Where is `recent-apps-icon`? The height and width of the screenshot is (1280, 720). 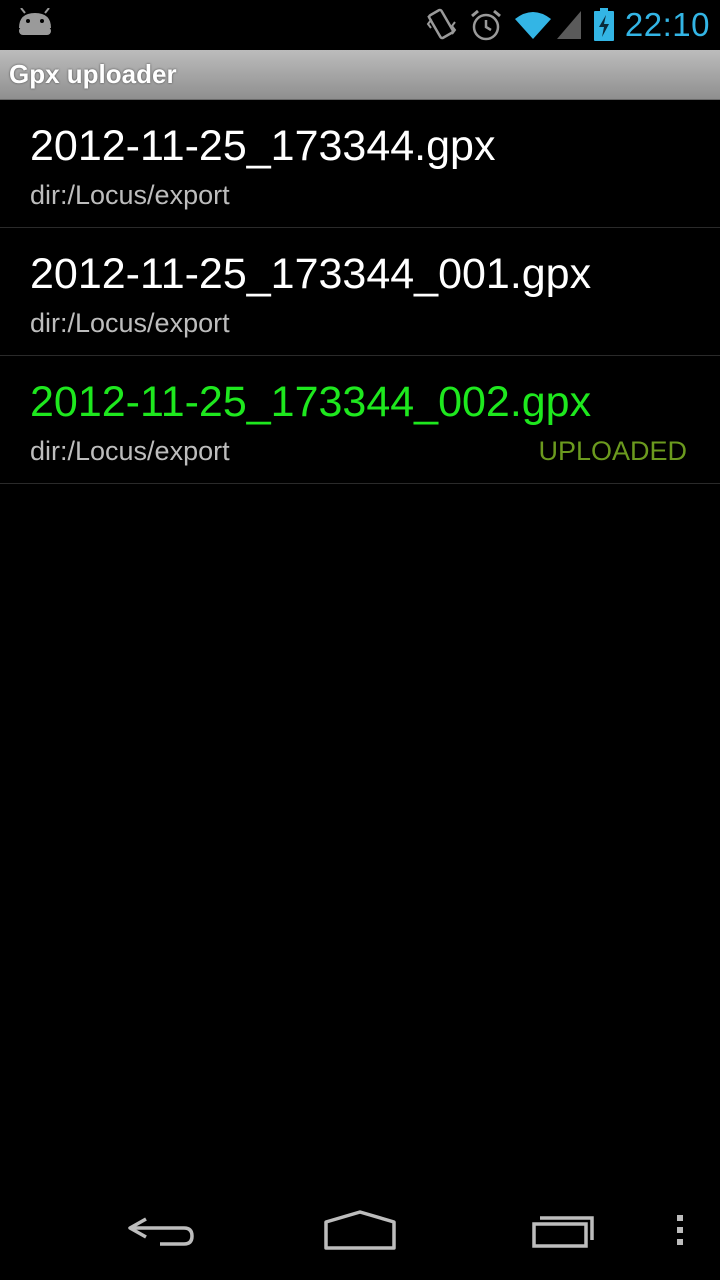
recent-apps-icon is located at coordinates (562, 1232).